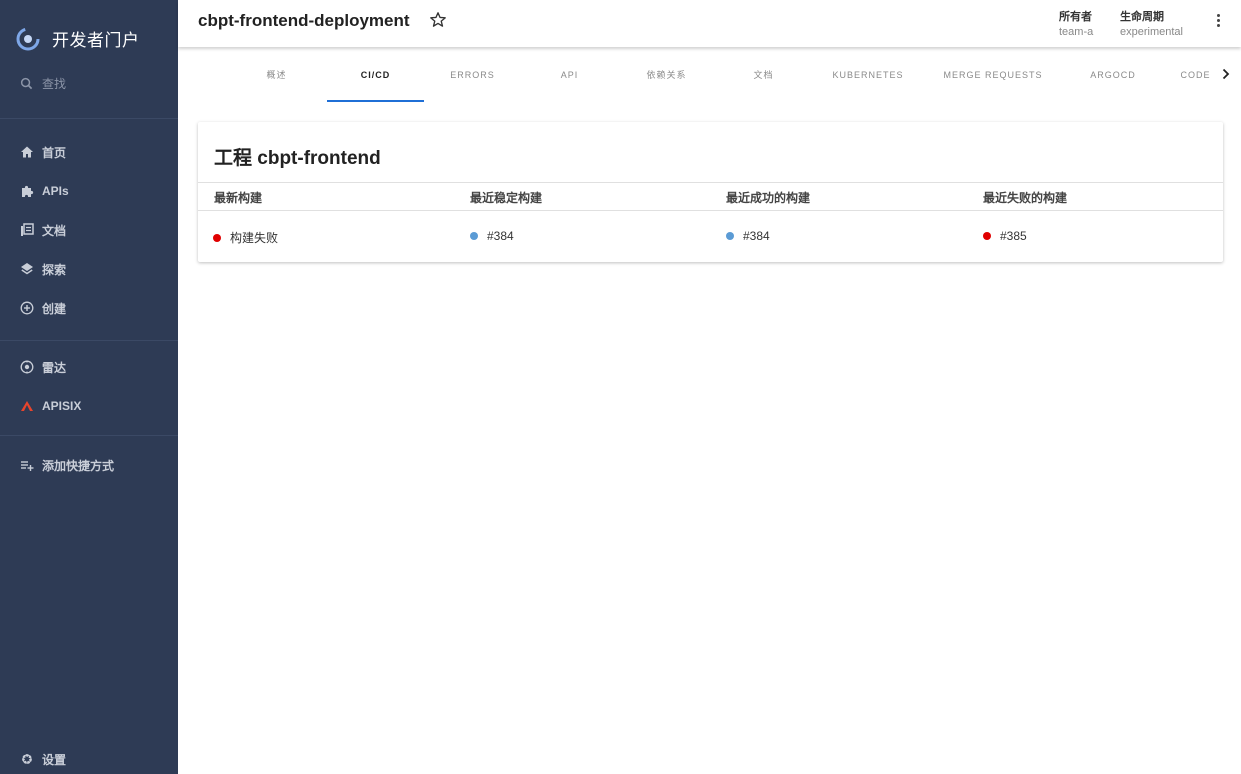 This screenshot has width=1241, height=774. Describe the element at coordinates (1113, 74) in the screenshot. I see `tab-argocd: ARGOCD` at that location.